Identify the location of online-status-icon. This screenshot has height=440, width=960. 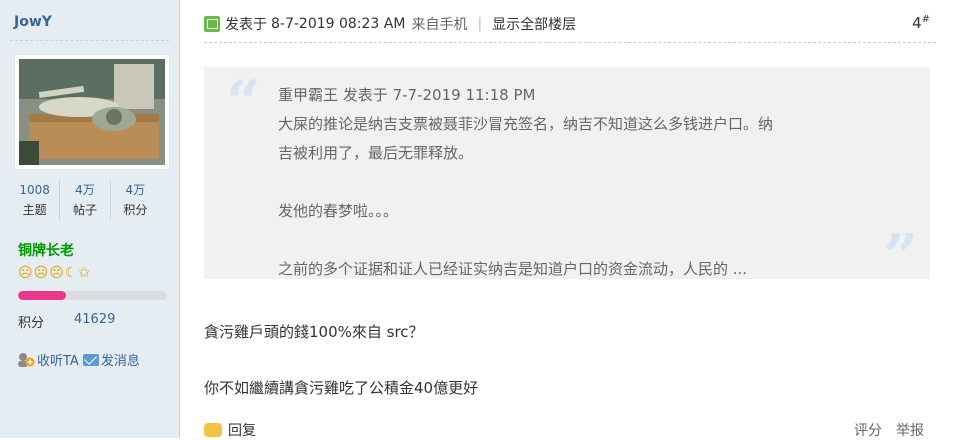
(212, 24).